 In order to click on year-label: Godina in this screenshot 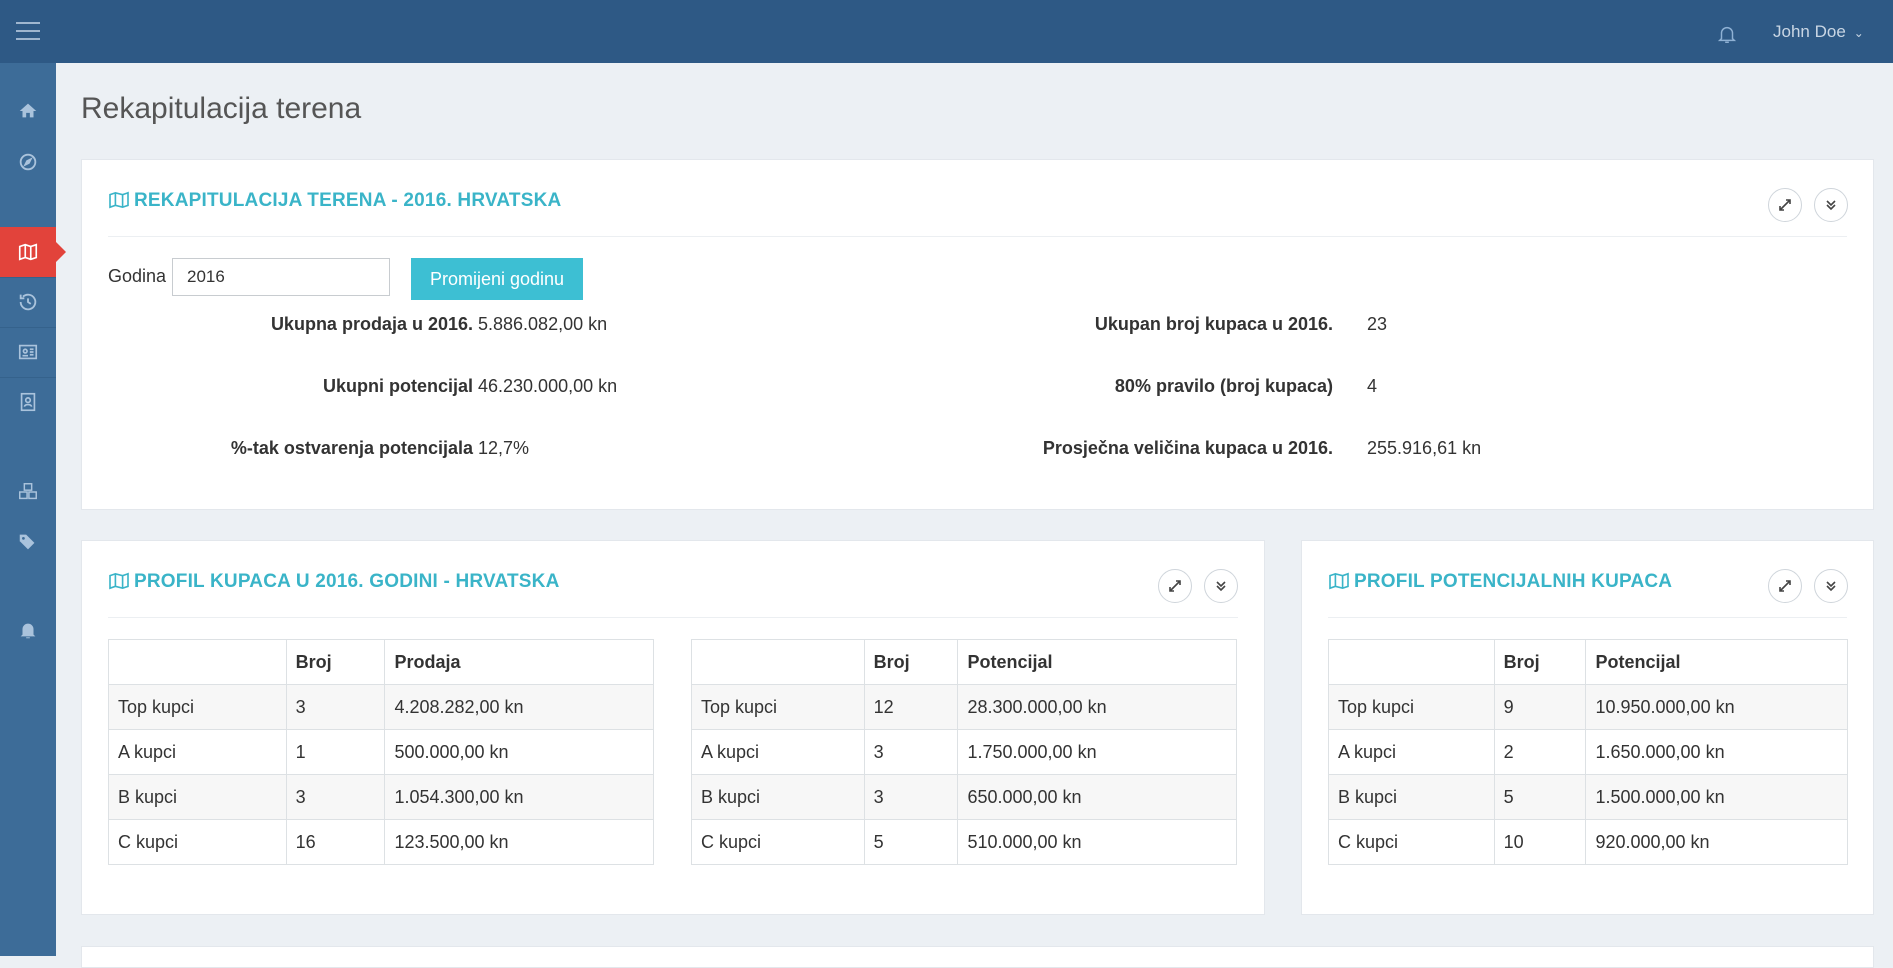, I will do `click(137, 276)`.